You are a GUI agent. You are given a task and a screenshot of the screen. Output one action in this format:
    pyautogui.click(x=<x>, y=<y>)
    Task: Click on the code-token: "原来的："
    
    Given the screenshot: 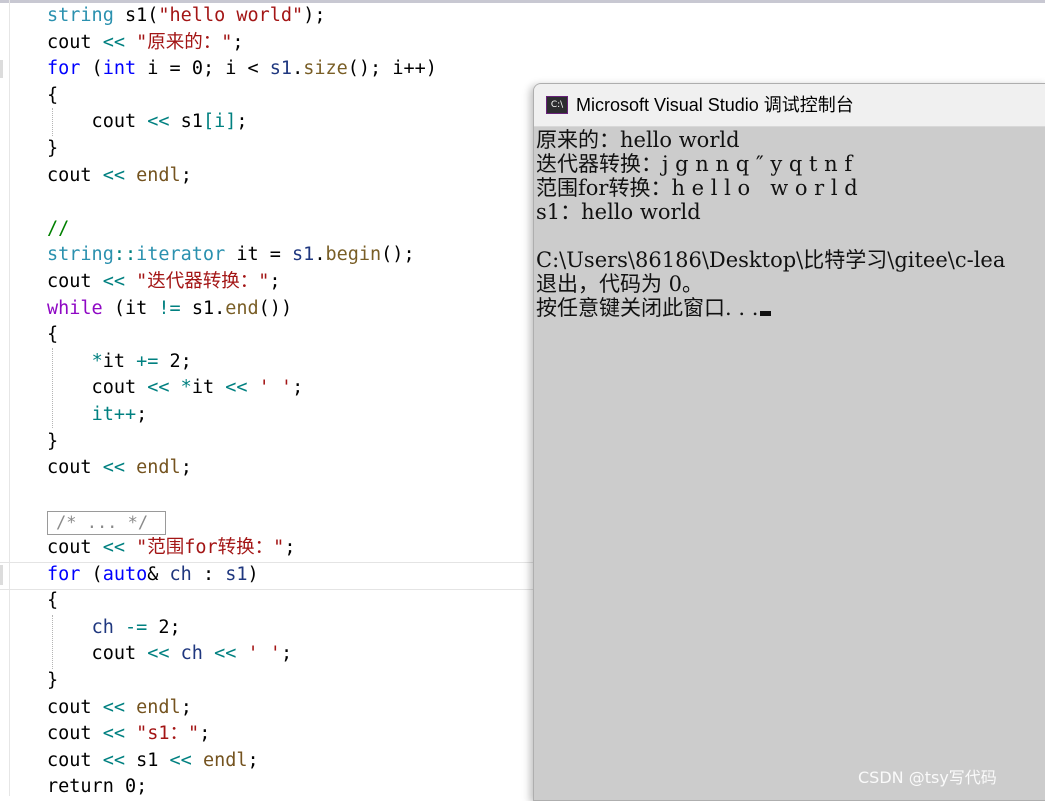 What is the action you would take?
    pyautogui.click(x=184, y=42)
    